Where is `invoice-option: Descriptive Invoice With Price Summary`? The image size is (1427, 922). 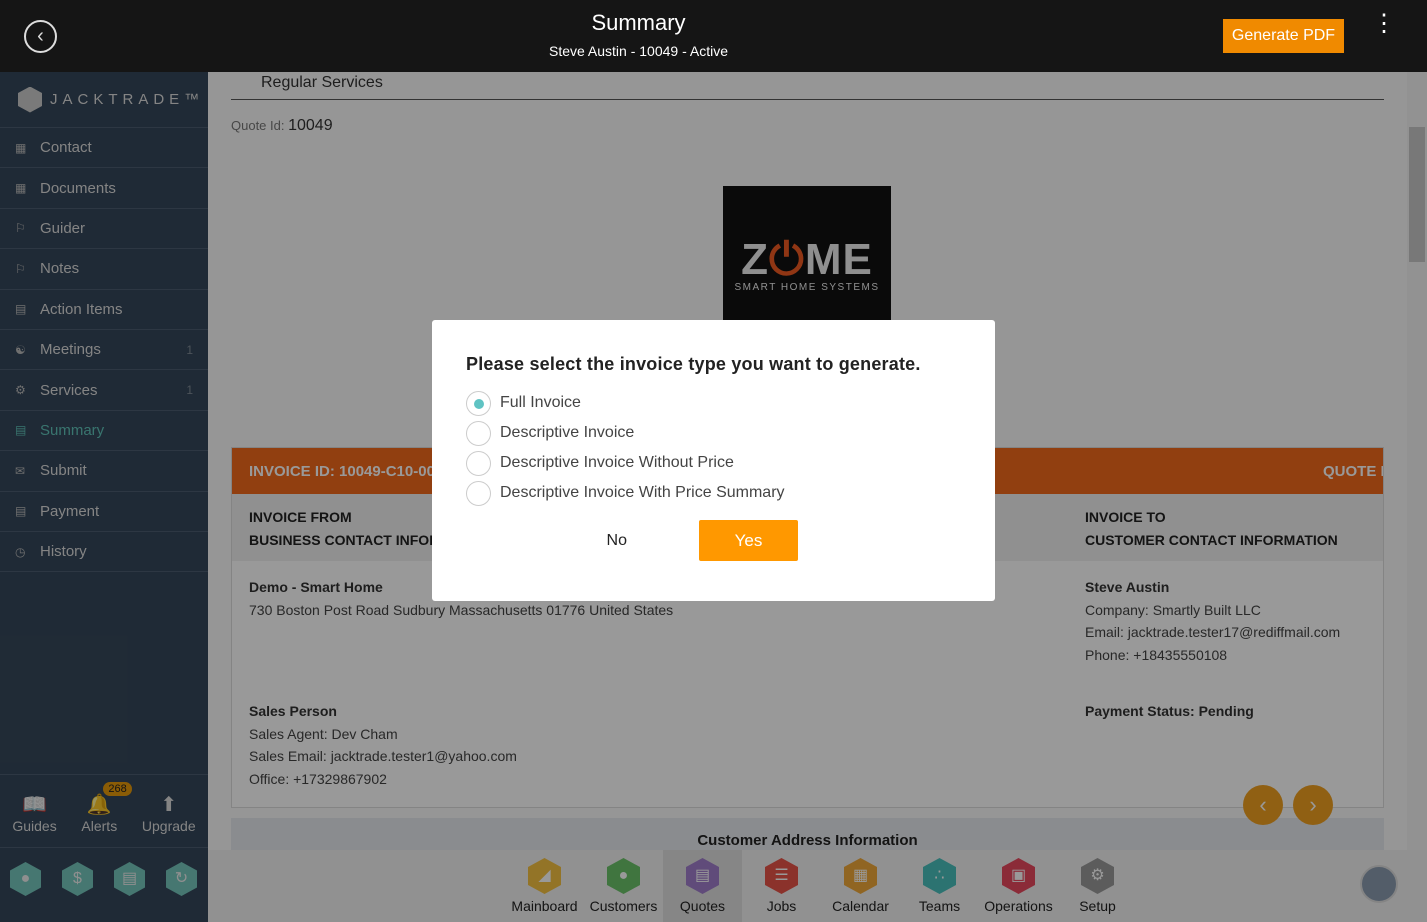 invoice-option: Descriptive Invoice With Price Summary is located at coordinates (713, 493).